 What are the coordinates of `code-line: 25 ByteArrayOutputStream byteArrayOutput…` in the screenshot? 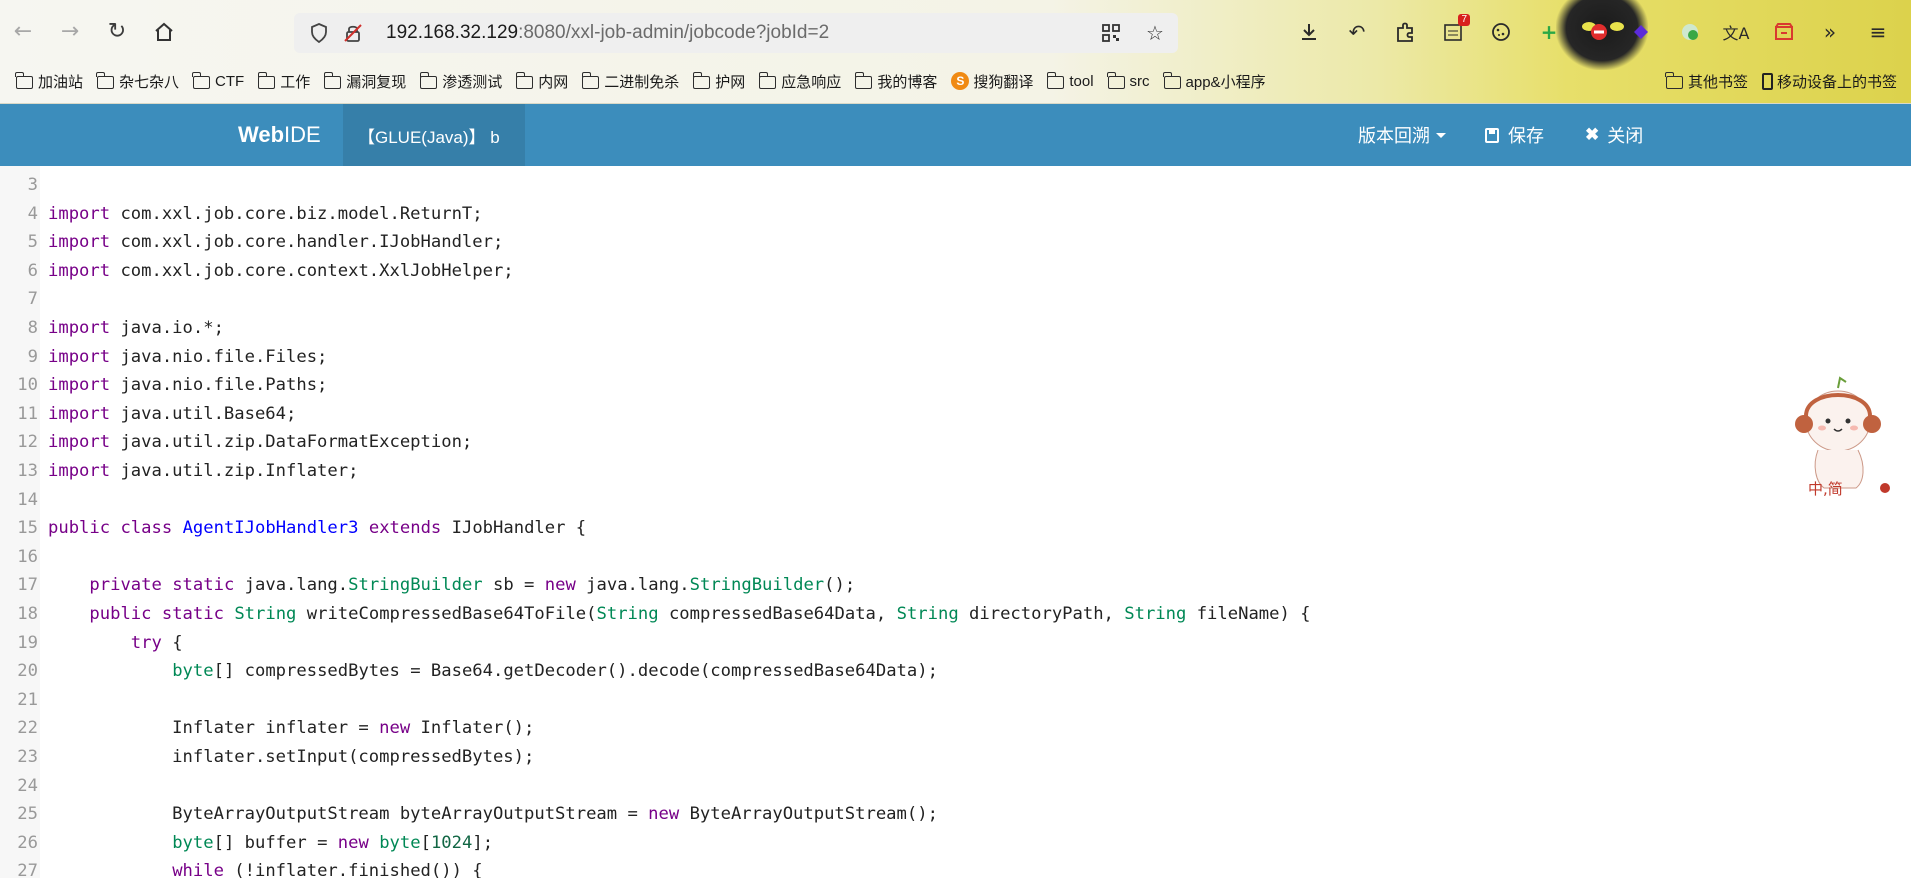 It's located at (955, 814).